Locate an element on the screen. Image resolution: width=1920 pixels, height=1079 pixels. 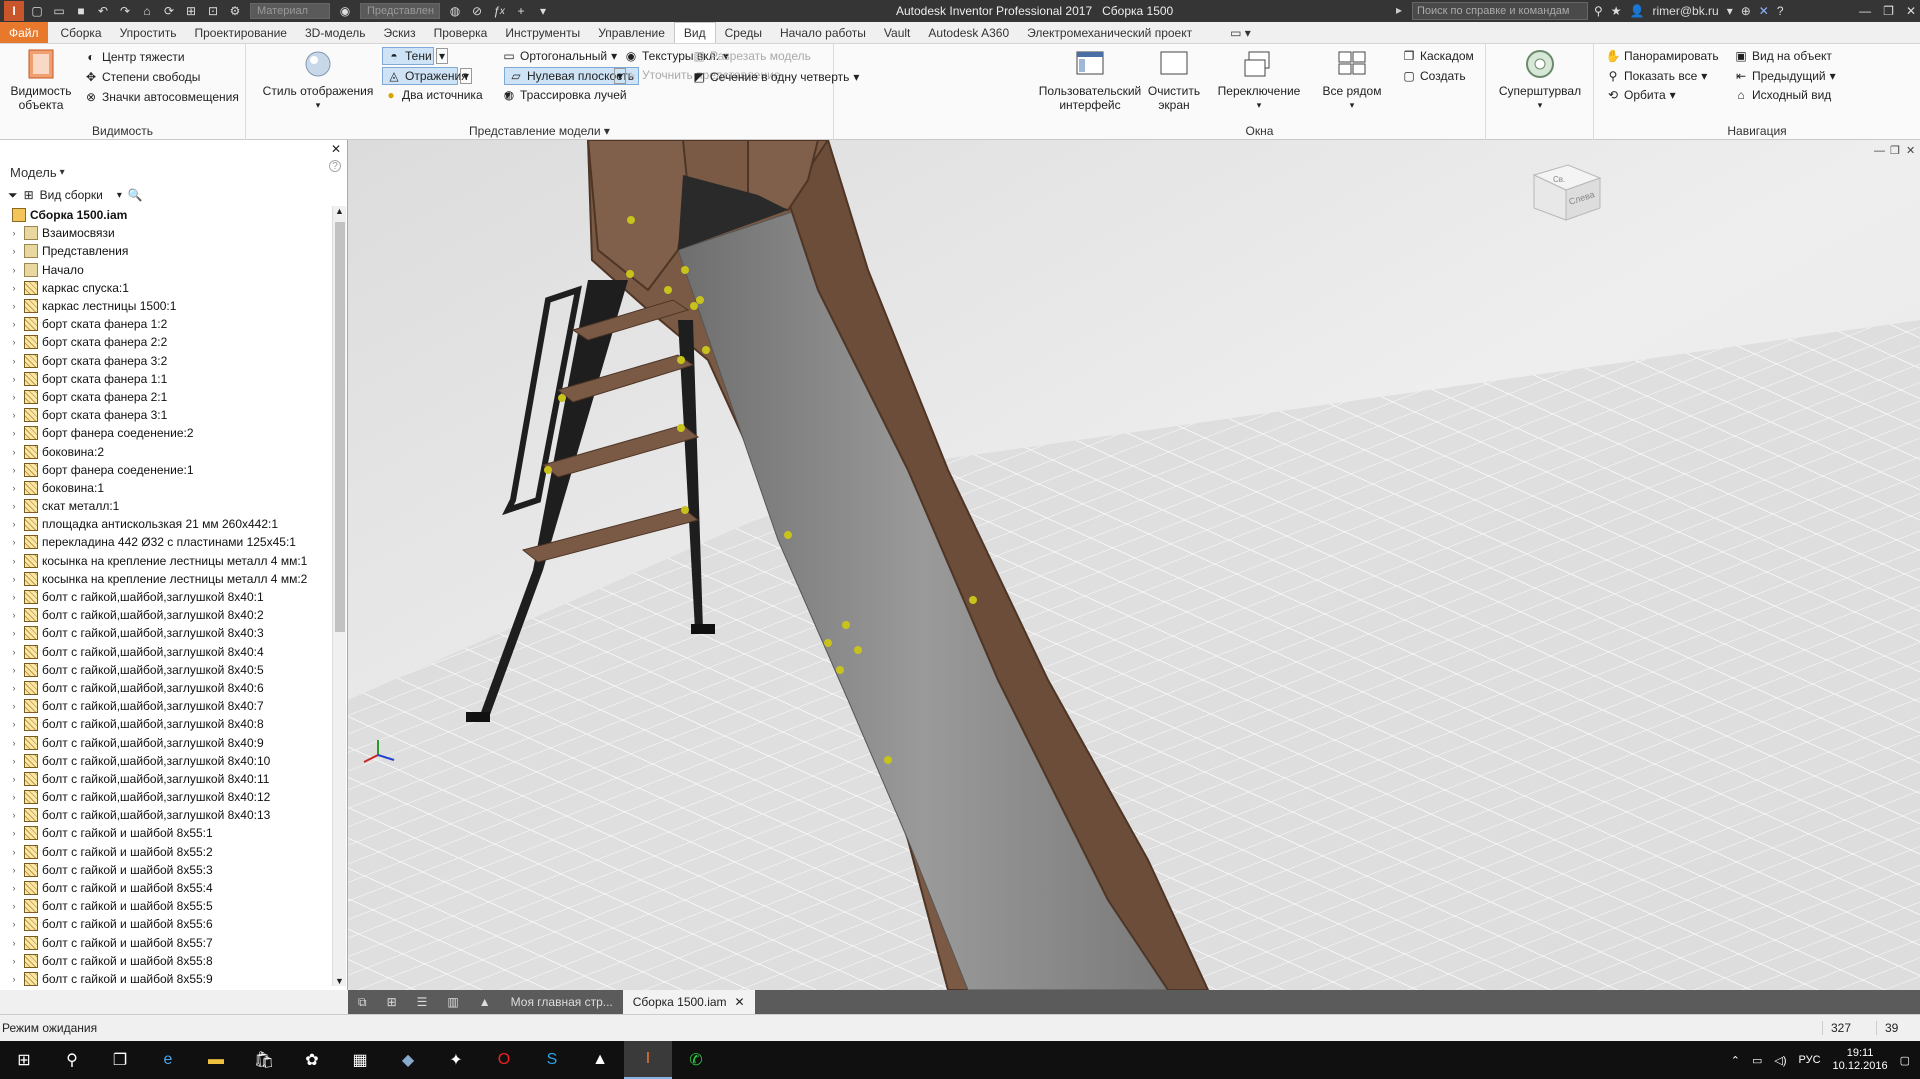
adjust-icon: ◍ is located at coordinates (455, 11).